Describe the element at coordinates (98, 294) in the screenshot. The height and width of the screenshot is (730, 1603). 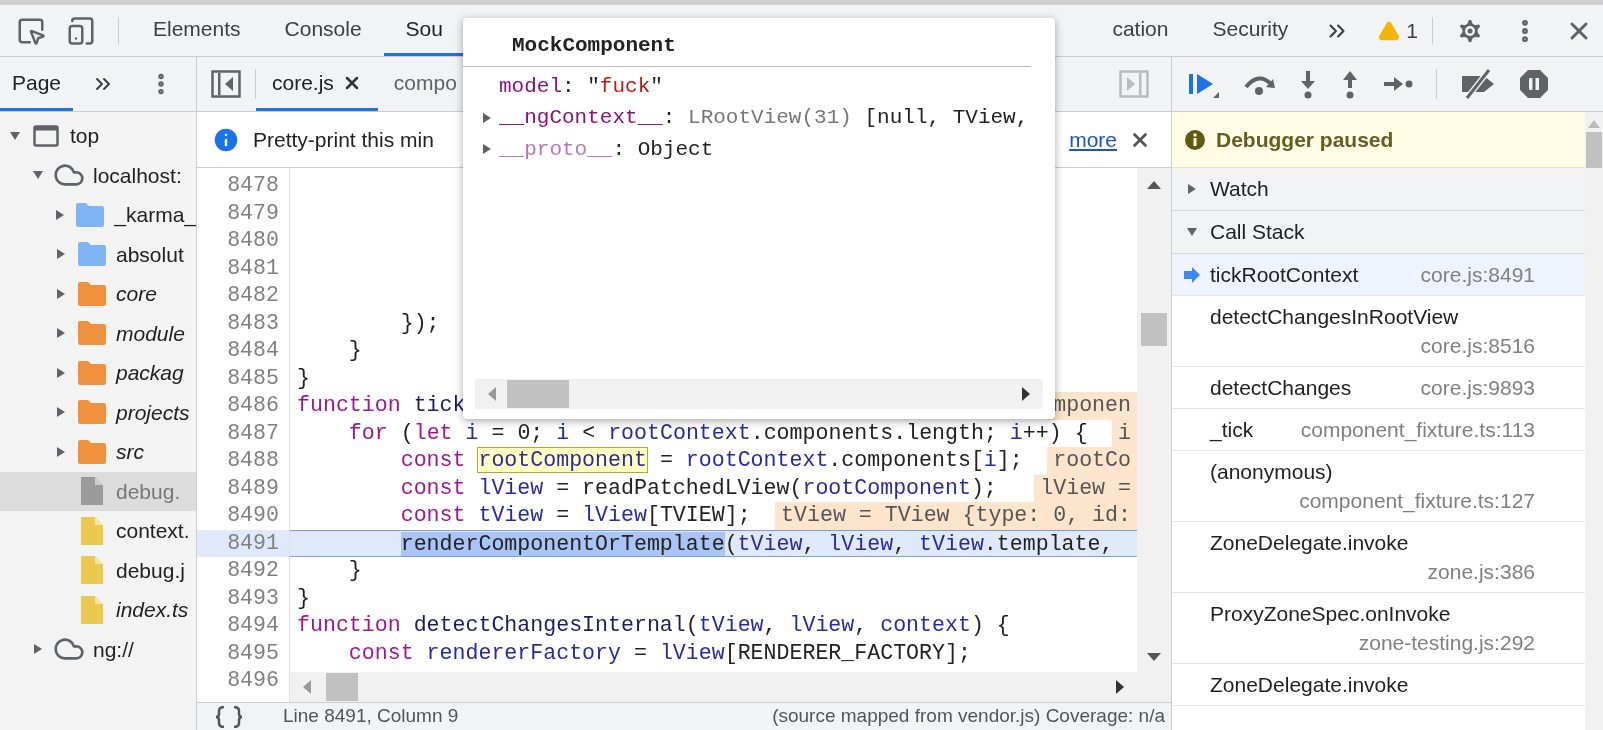
I see `tree-item: core` at that location.